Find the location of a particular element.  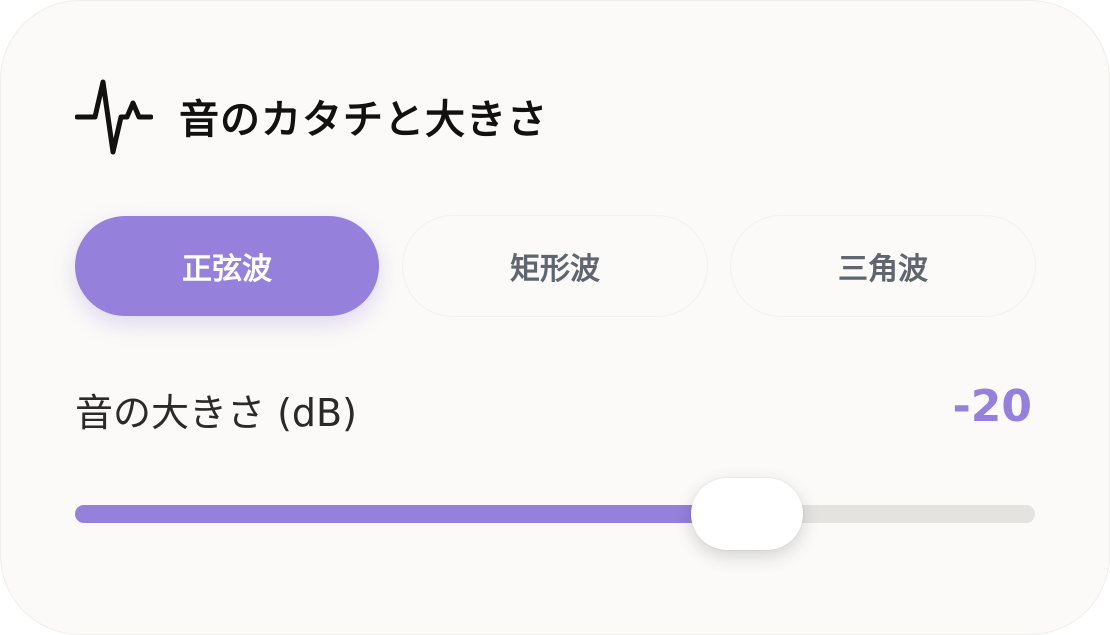

waveform-tabs: 正弦波 矩形波 三角波 is located at coordinates (555, 266).